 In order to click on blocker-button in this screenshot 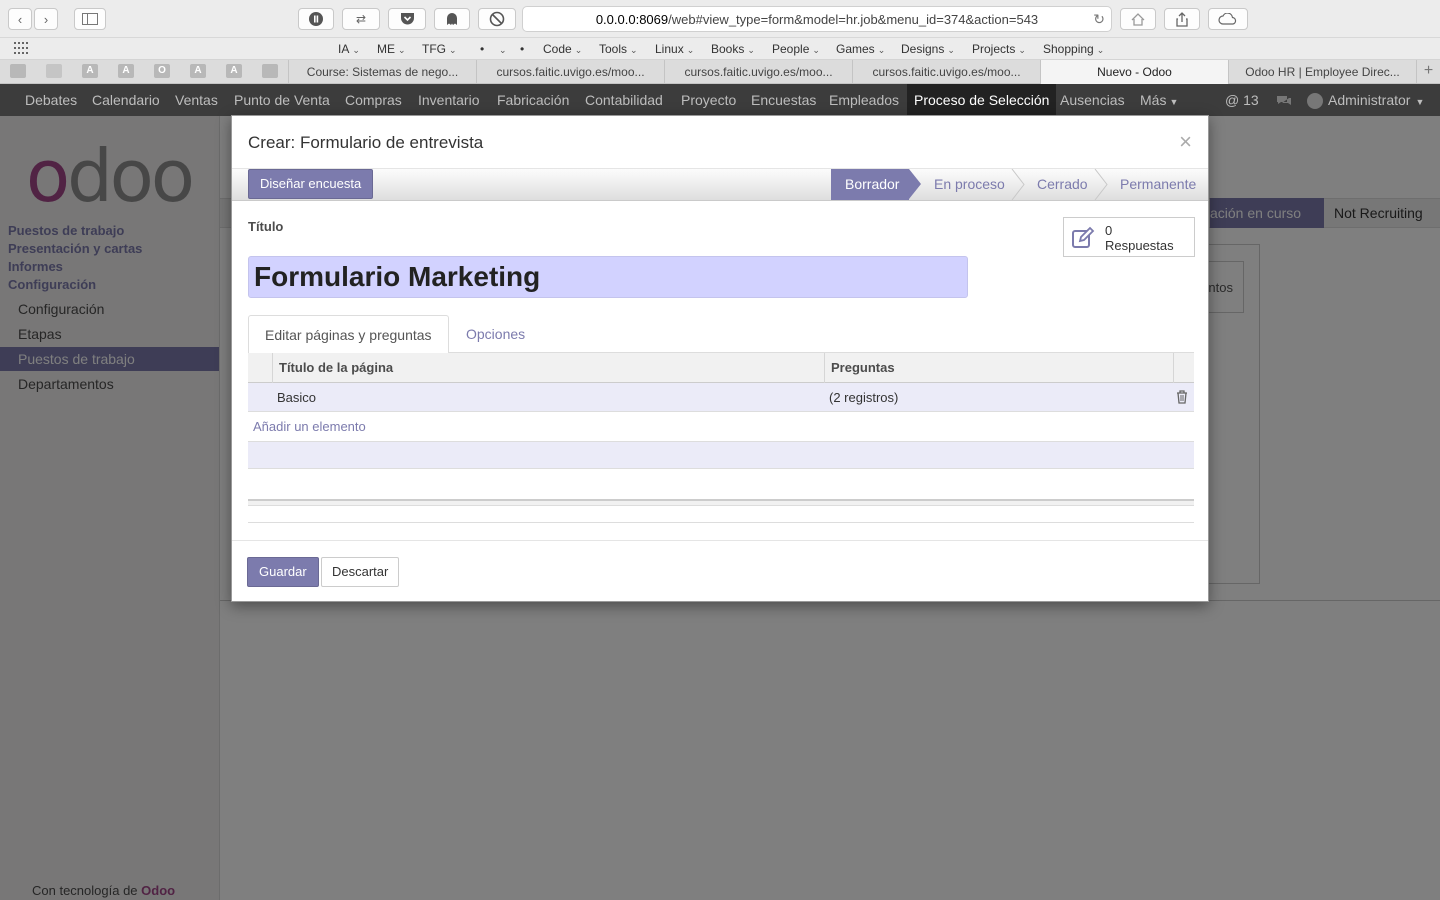, I will do `click(497, 19)`.